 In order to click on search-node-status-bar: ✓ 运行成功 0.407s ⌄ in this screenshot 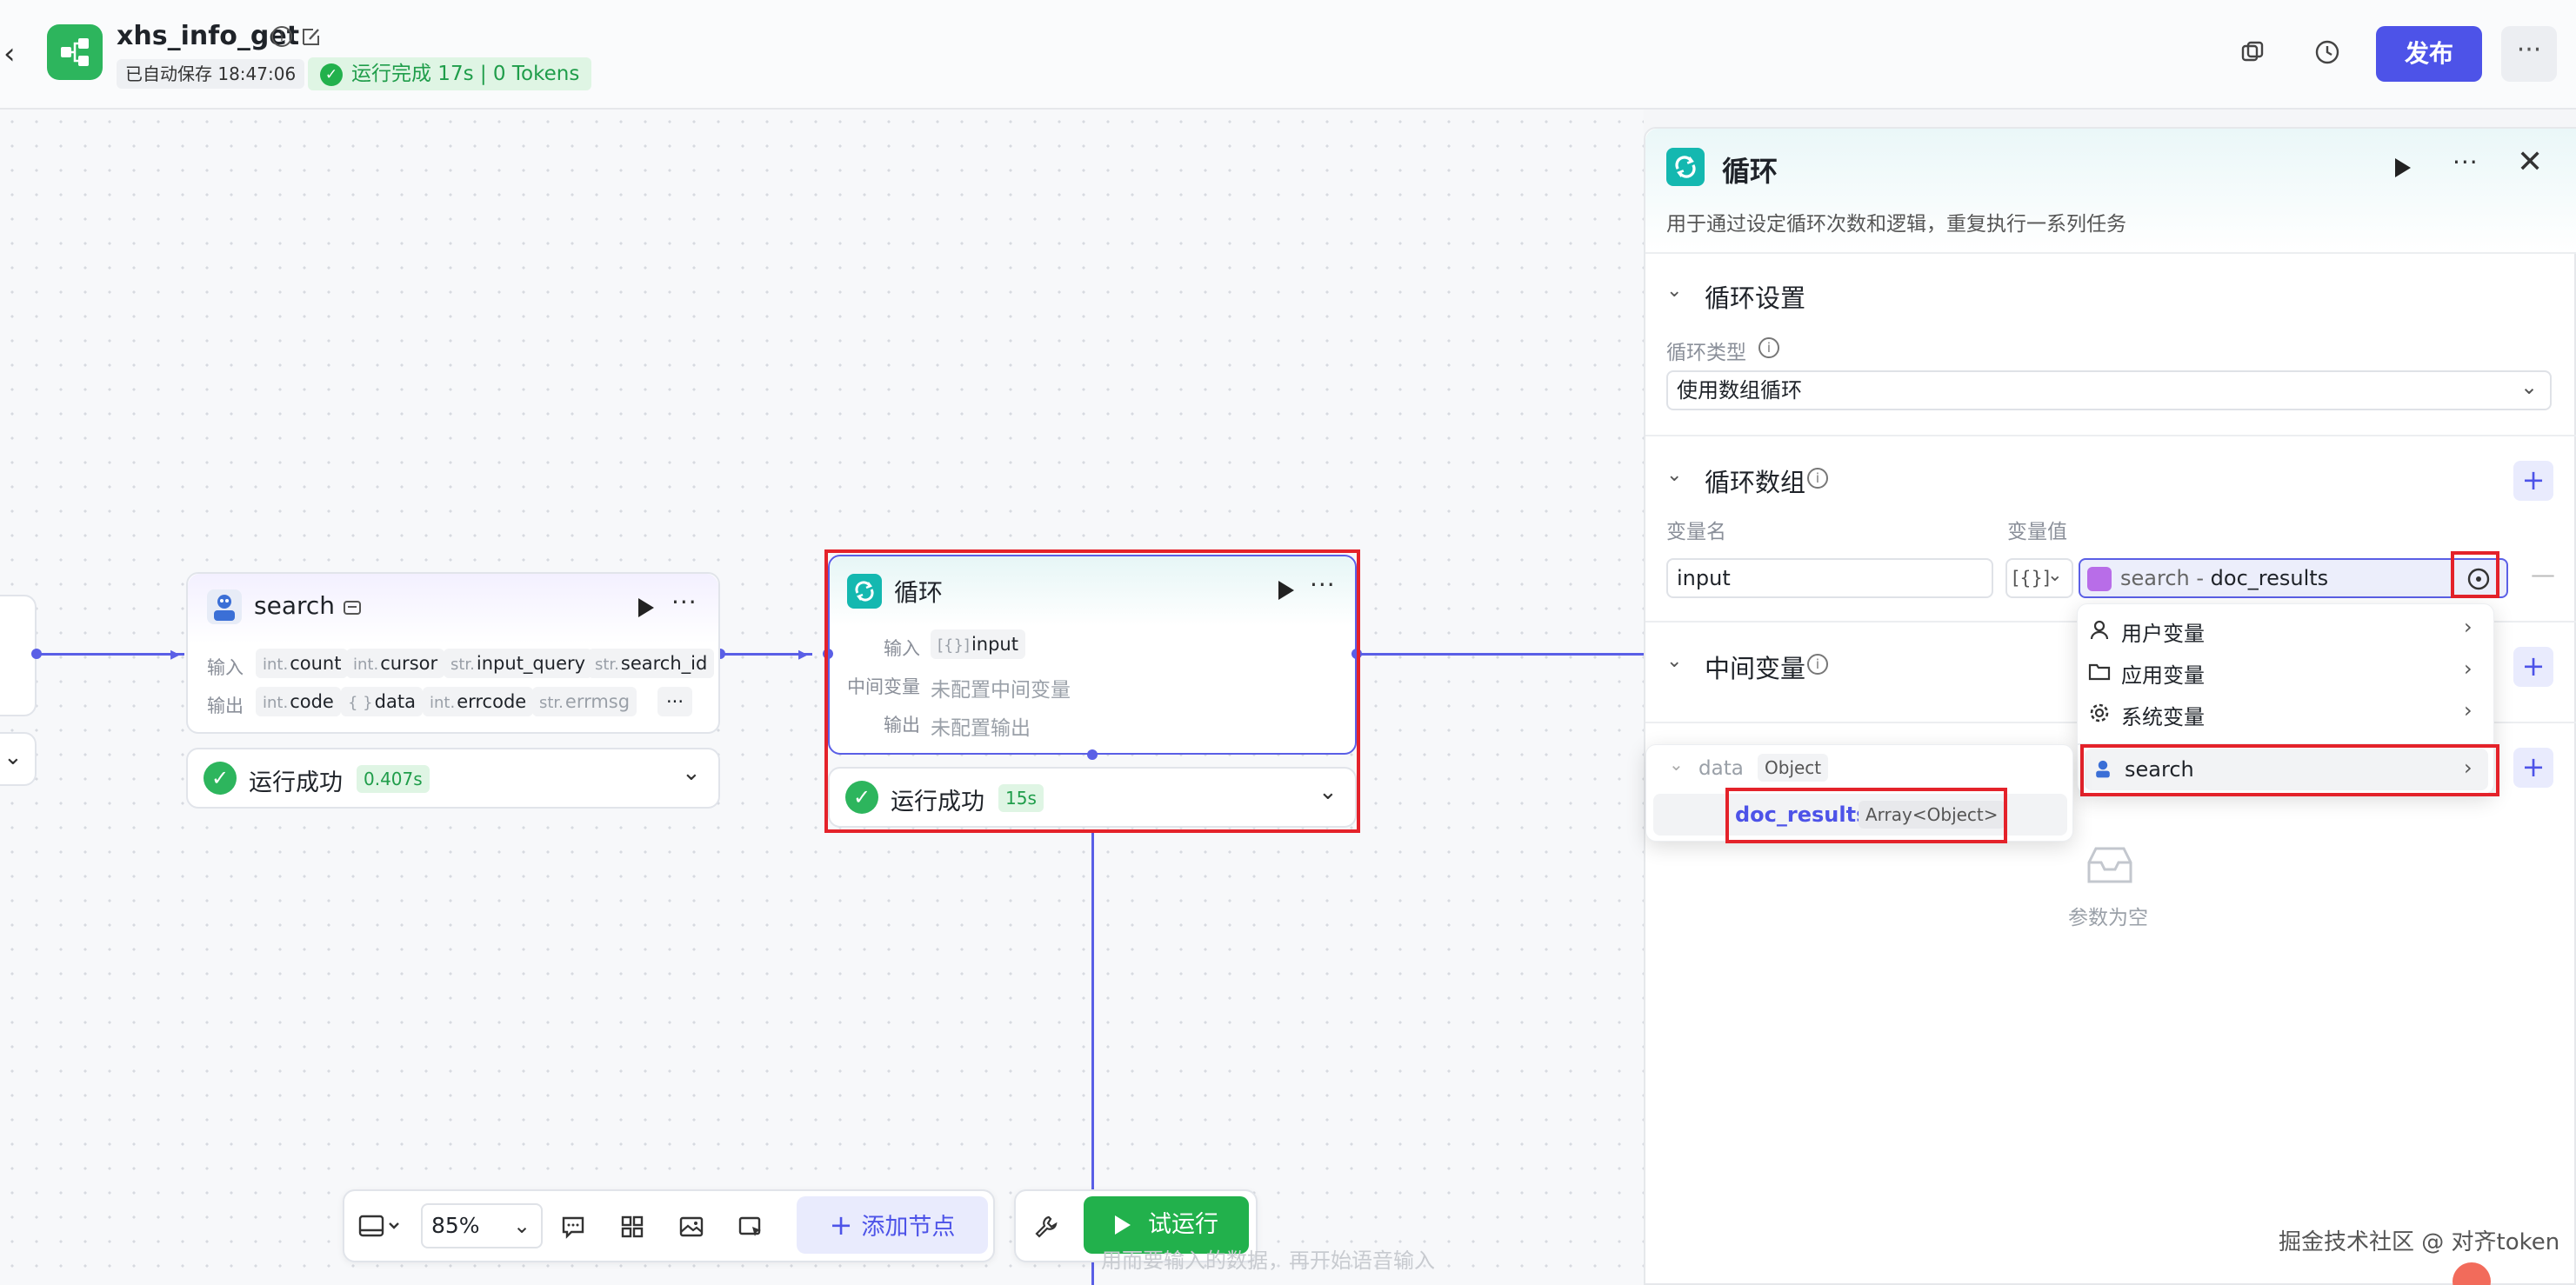, I will do `click(453, 778)`.